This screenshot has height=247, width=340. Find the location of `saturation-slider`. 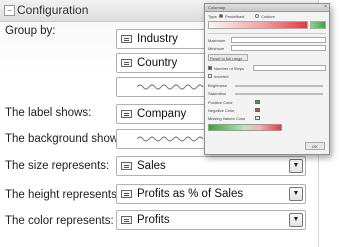

saturation-slider is located at coordinates (279, 94).